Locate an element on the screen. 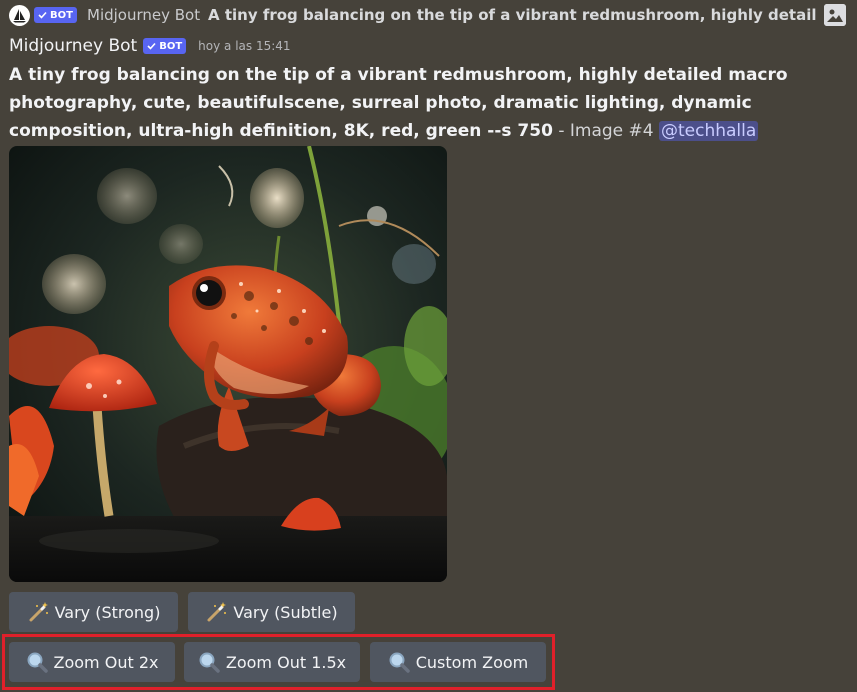 This screenshot has width=857, height=692. custom-zoom-button: Custom Zoom is located at coordinates (458, 662).